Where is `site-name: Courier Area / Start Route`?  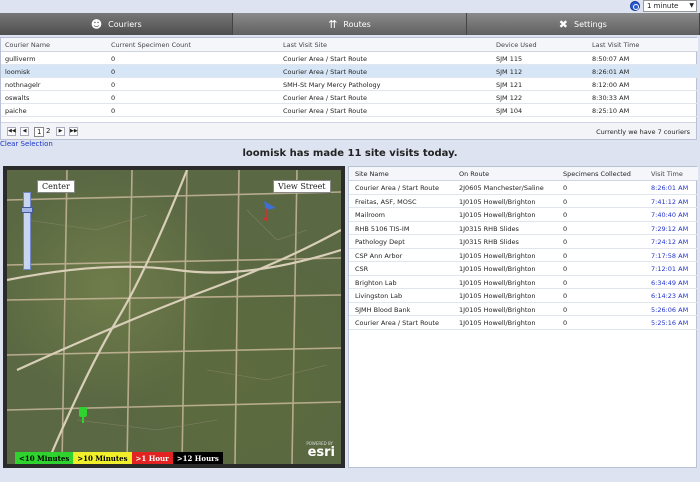 site-name: Courier Area / Start Route is located at coordinates (397, 323).